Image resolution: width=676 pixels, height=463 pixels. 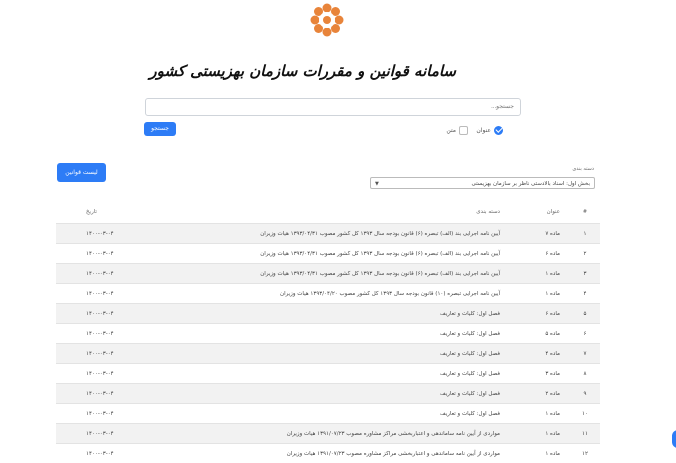 What do you see at coordinates (585, 313) in the screenshot?
I see `row-number: ۵` at bounding box center [585, 313].